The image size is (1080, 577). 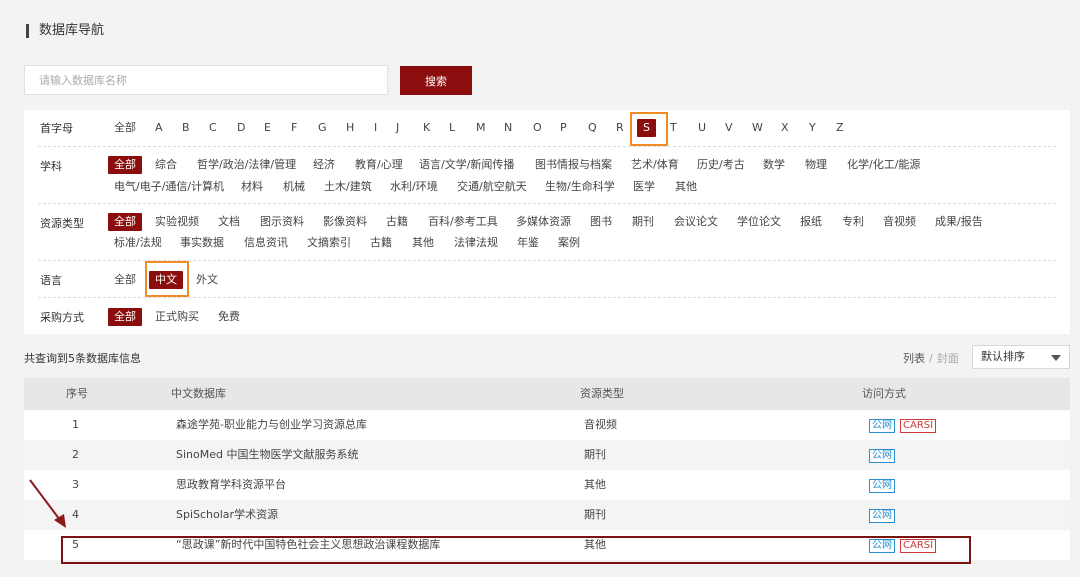 What do you see at coordinates (125, 165) in the screenshot?
I see `filter-item-subject-0: 全部` at bounding box center [125, 165].